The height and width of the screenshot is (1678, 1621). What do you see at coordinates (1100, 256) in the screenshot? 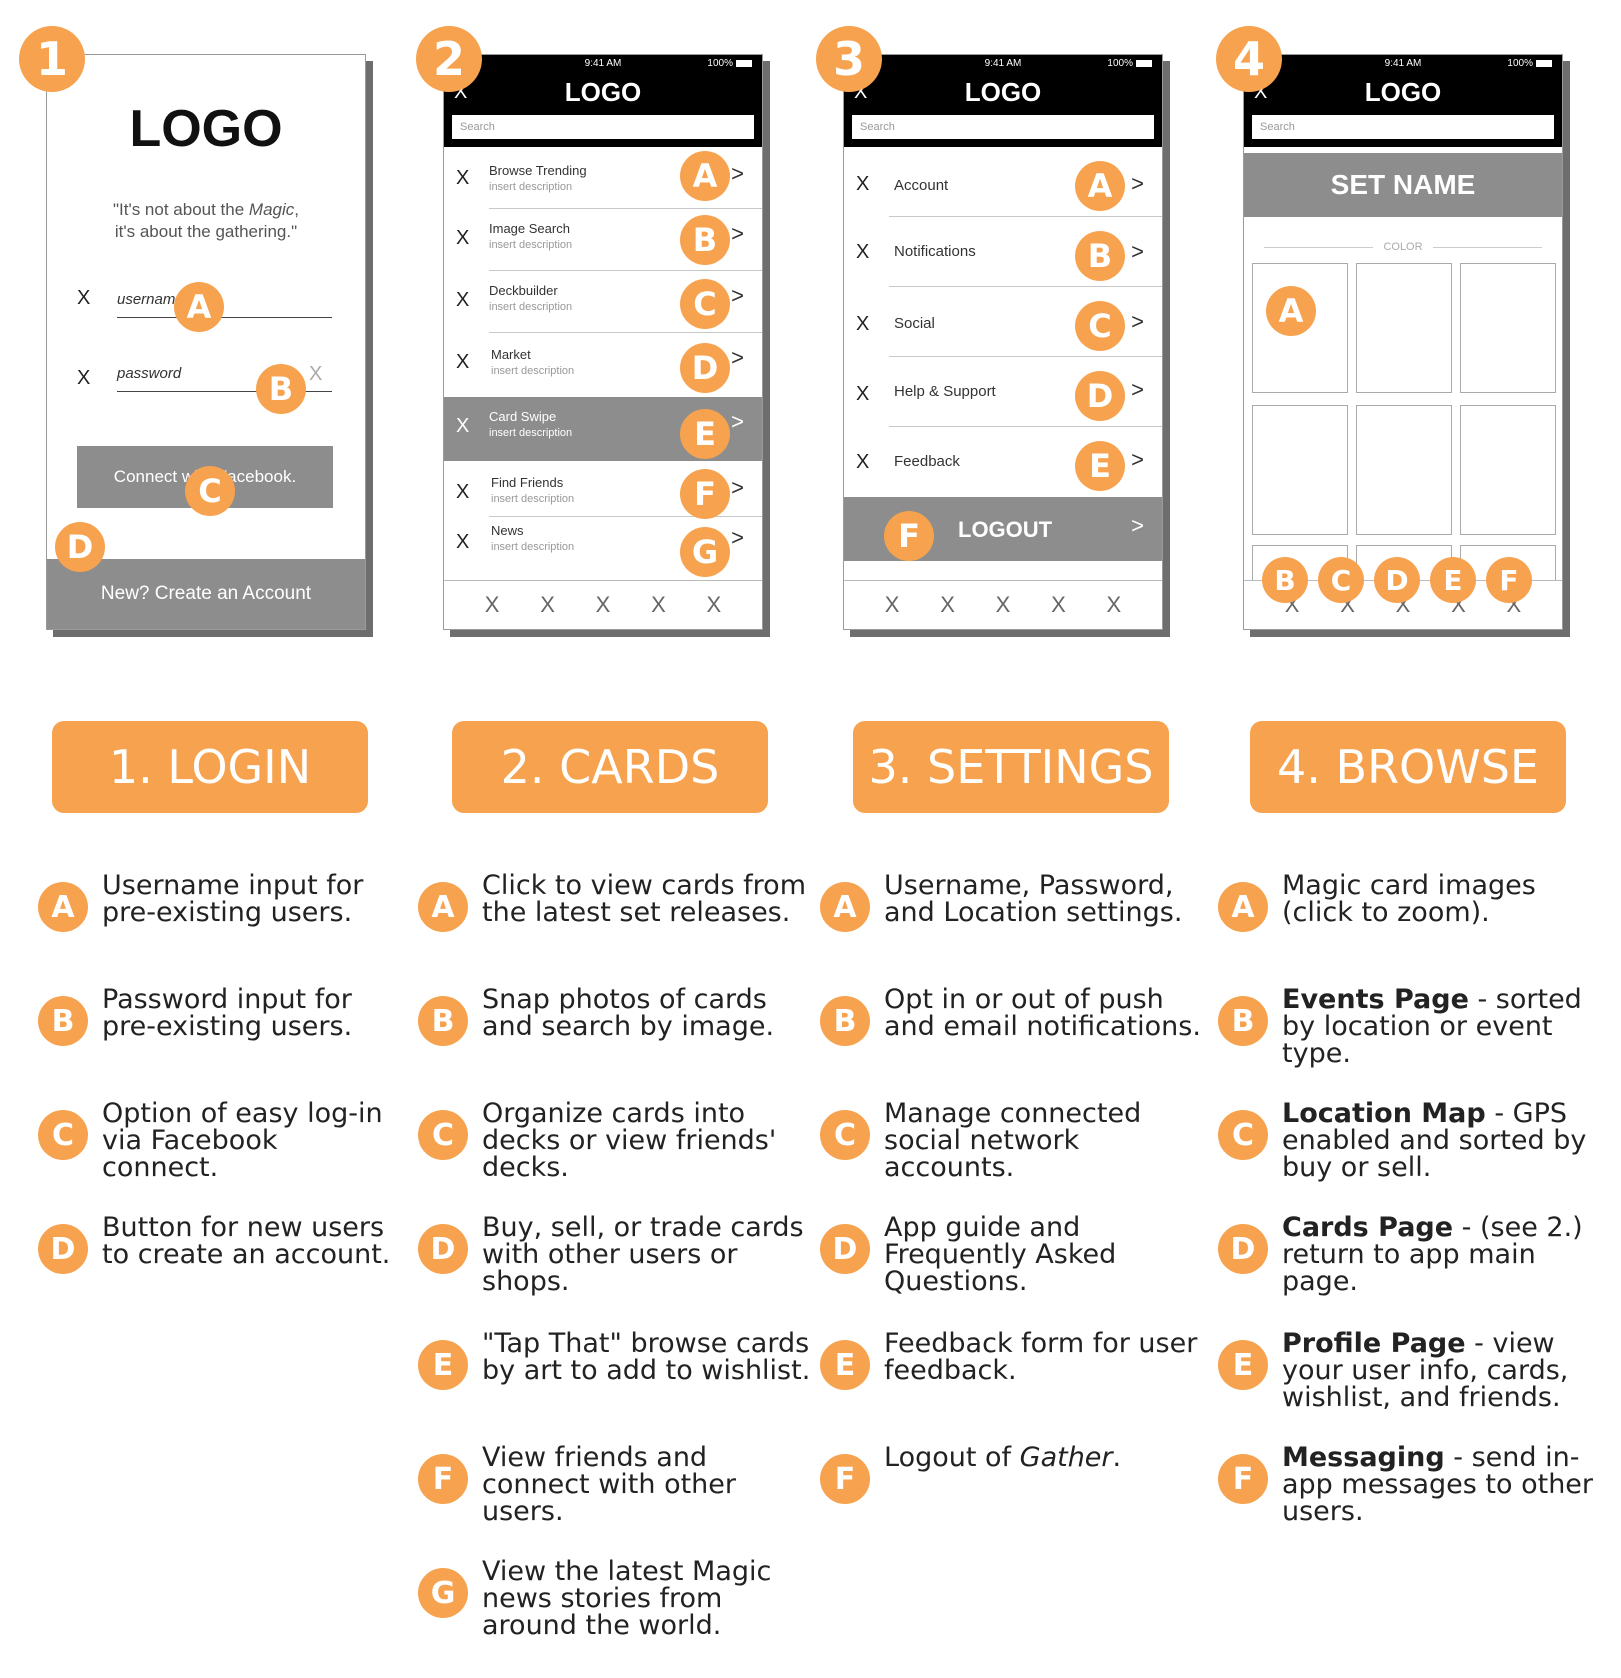
I see `marker-settings-b: B` at bounding box center [1100, 256].